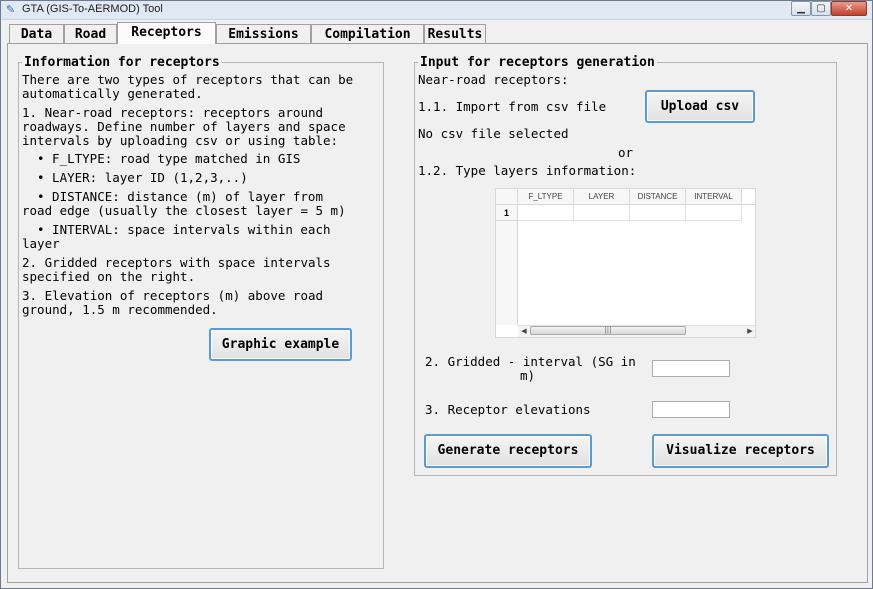 This screenshot has width=873, height=589. Describe the element at coordinates (173, 112) in the screenshot. I see `info-line: 1. Near-road receptors: receptors around` at that location.